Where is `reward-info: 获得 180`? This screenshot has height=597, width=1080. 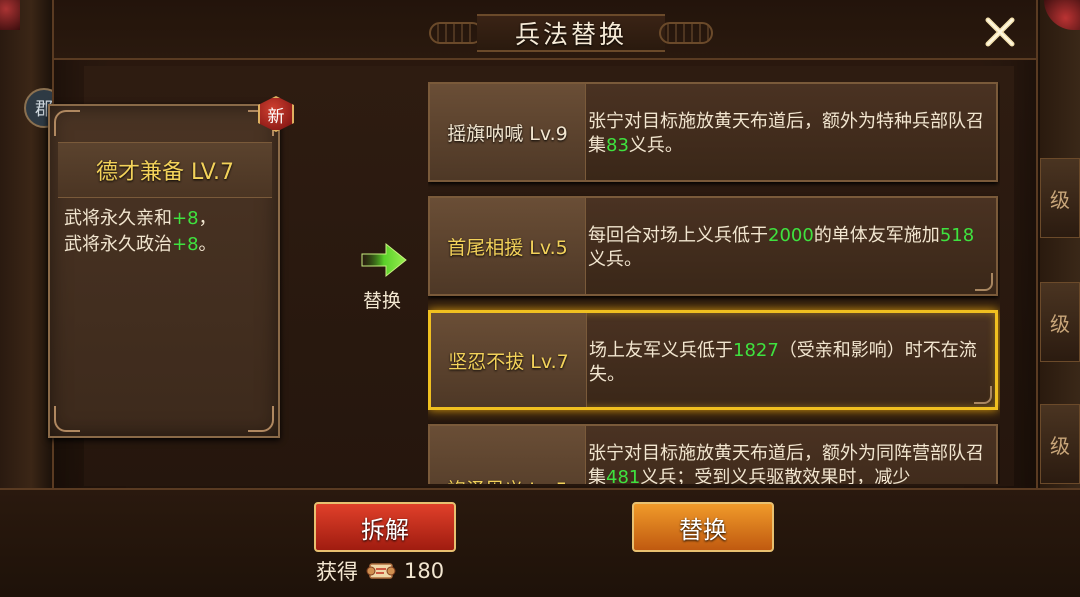 reward-info: 获得 180 is located at coordinates (380, 571).